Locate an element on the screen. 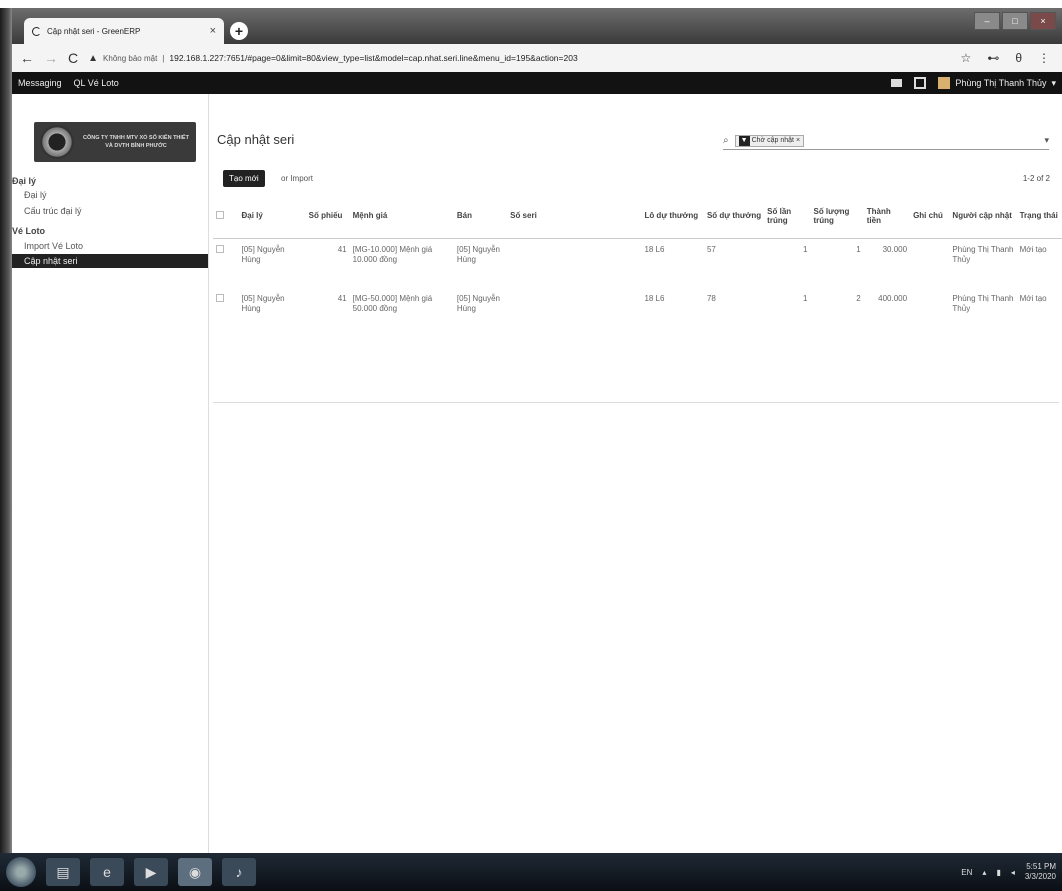 Image resolution: width=1062 pixels, height=891 pixels. reload-button: C is located at coordinates (73, 58).